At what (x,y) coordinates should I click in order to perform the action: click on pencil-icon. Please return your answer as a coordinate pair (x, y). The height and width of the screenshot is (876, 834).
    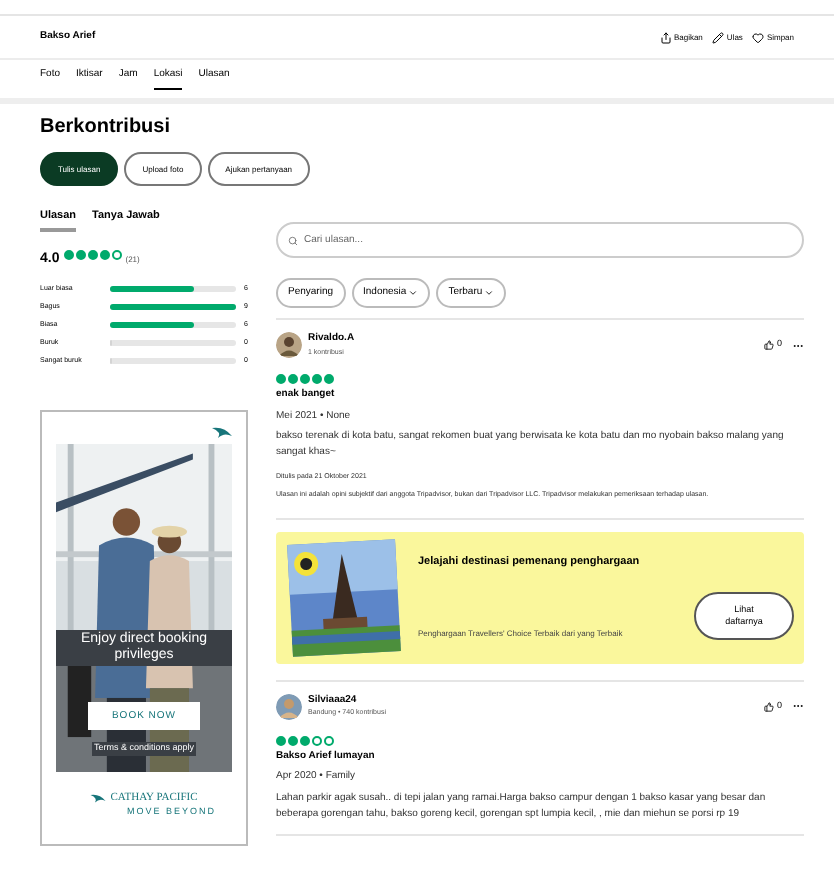
    Looking at the image, I should click on (718, 37).